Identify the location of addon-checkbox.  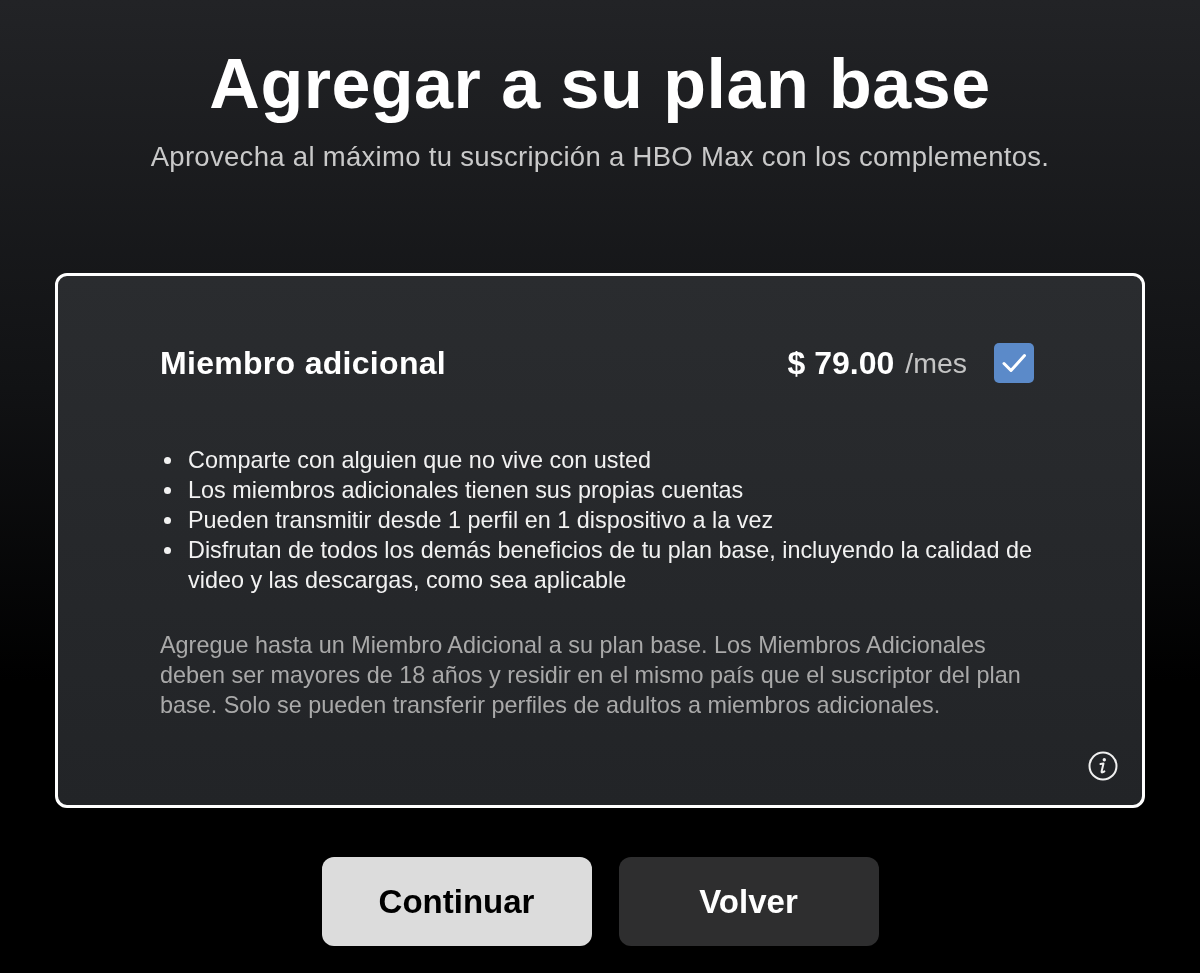
(1014, 363).